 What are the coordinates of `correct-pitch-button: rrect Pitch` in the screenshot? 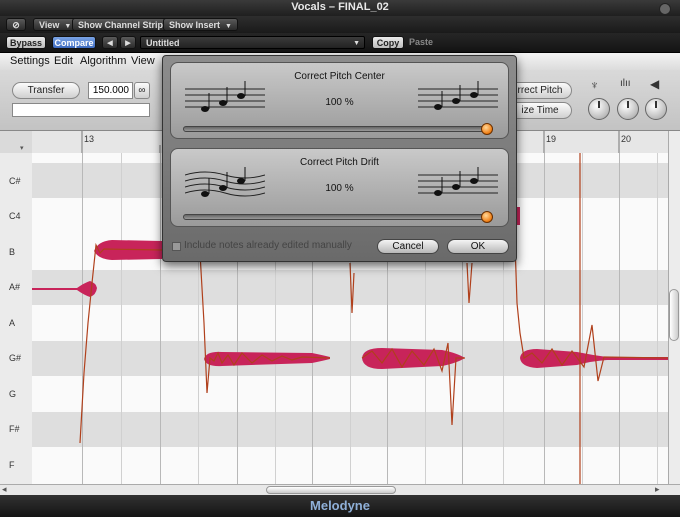 It's located at (540, 90).